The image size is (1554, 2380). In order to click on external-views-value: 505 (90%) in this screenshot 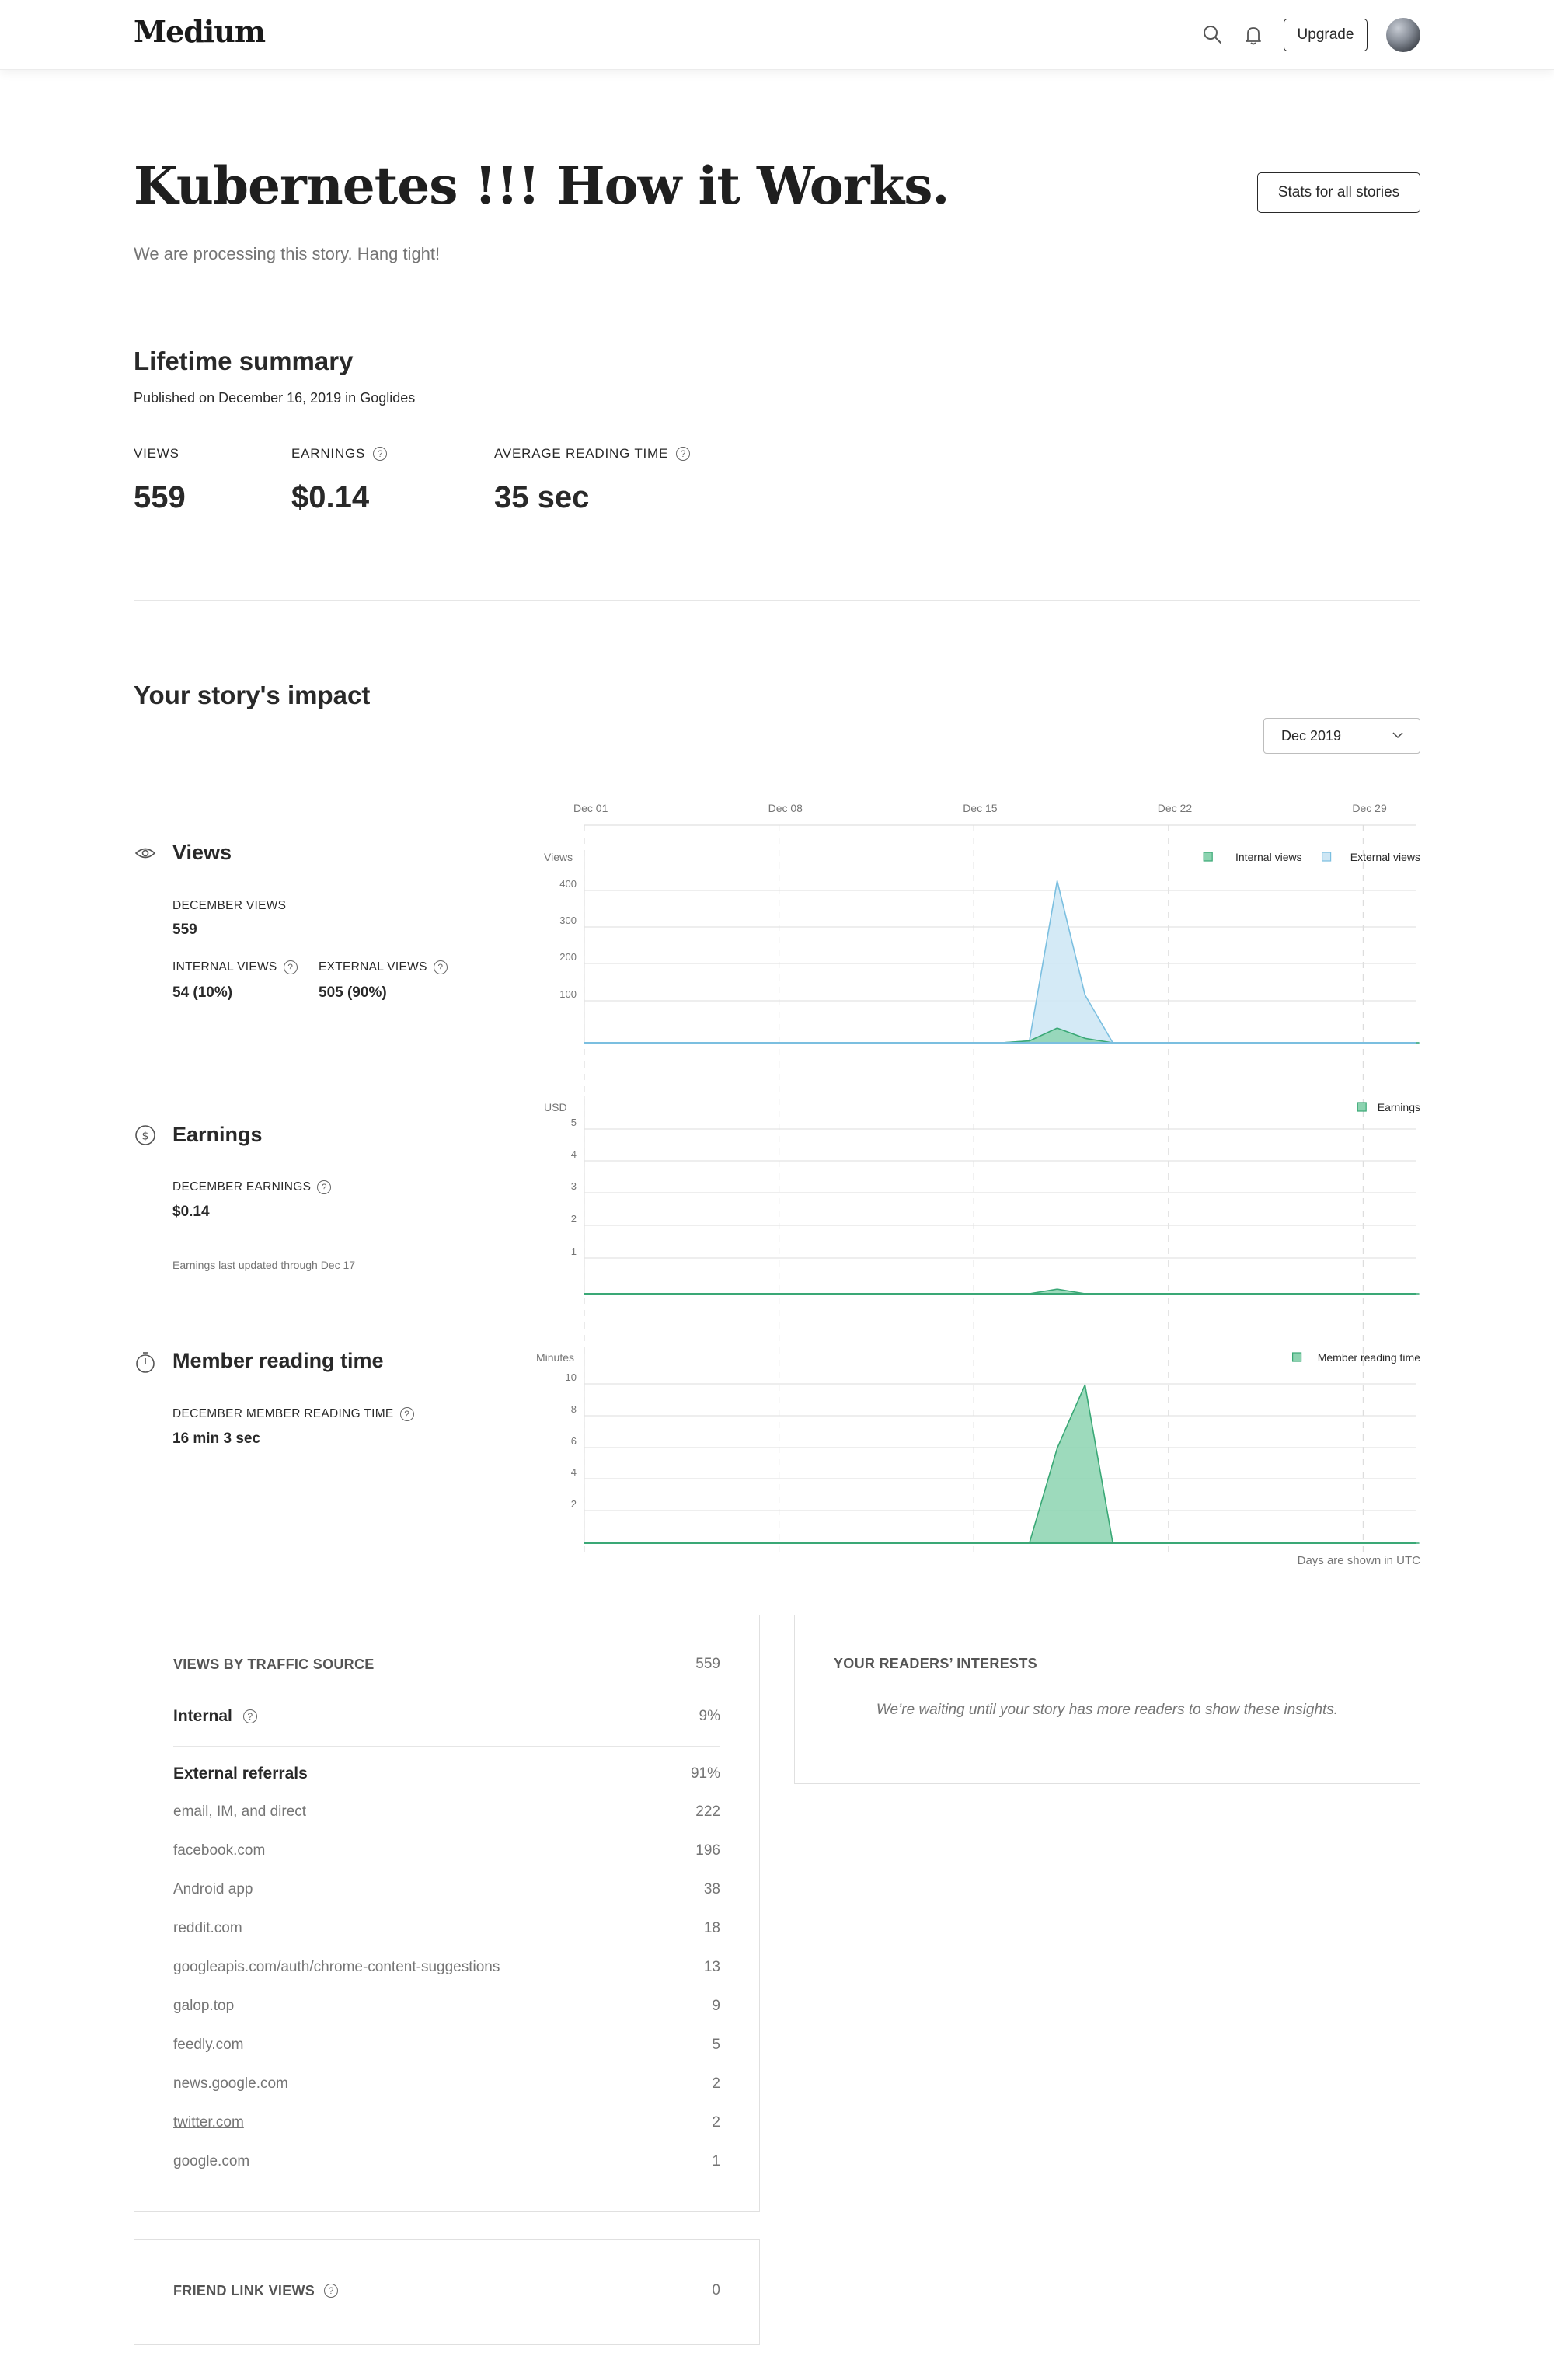, I will do `click(353, 992)`.